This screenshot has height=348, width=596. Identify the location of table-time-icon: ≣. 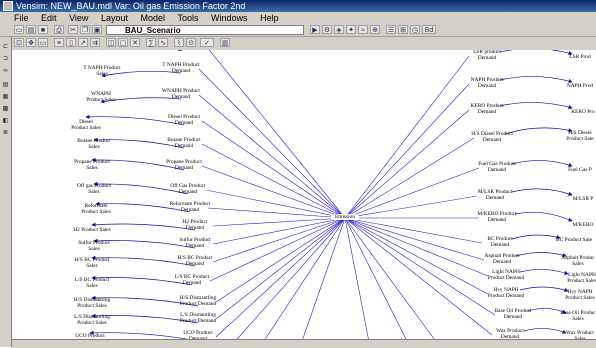
(5, 133).